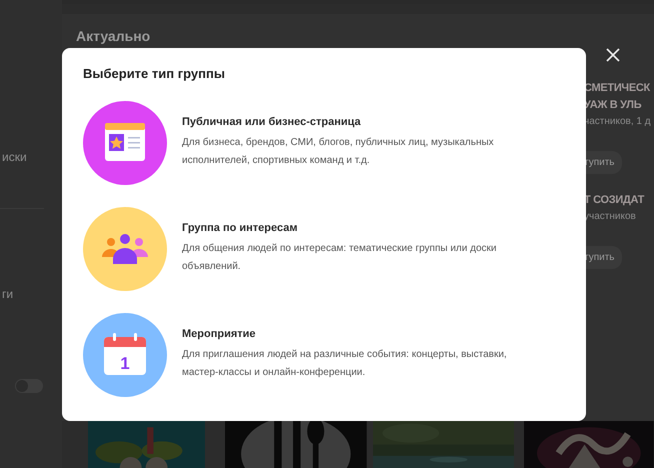 The image size is (654, 468). Describe the element at coordinates (345, 364) in the screenshot. I see `option-description: Для приглашения людей на различные события: концерты, выставки, мастер-классы и онлайн-конференции.` at that location.